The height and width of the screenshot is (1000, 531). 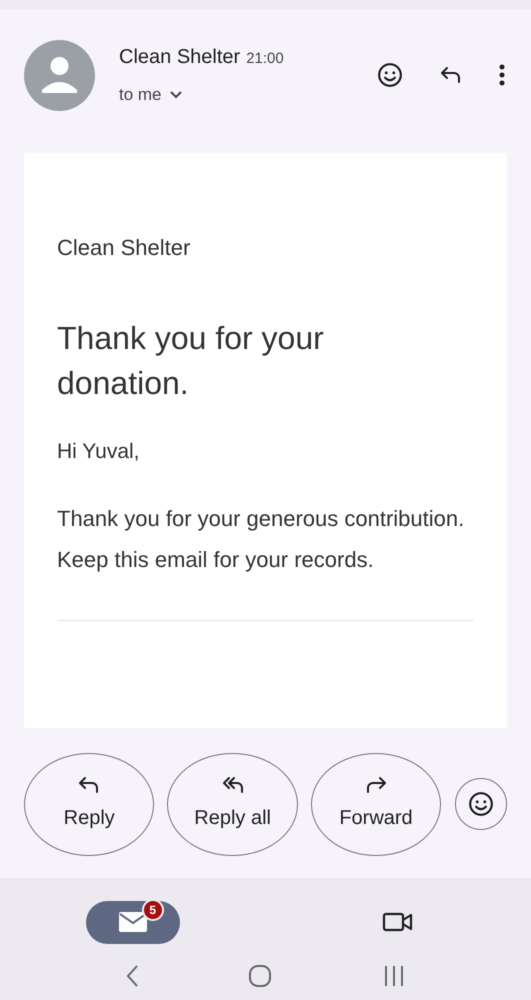 I want to click on emoji-reaction-button, so click(x=481, y=804).